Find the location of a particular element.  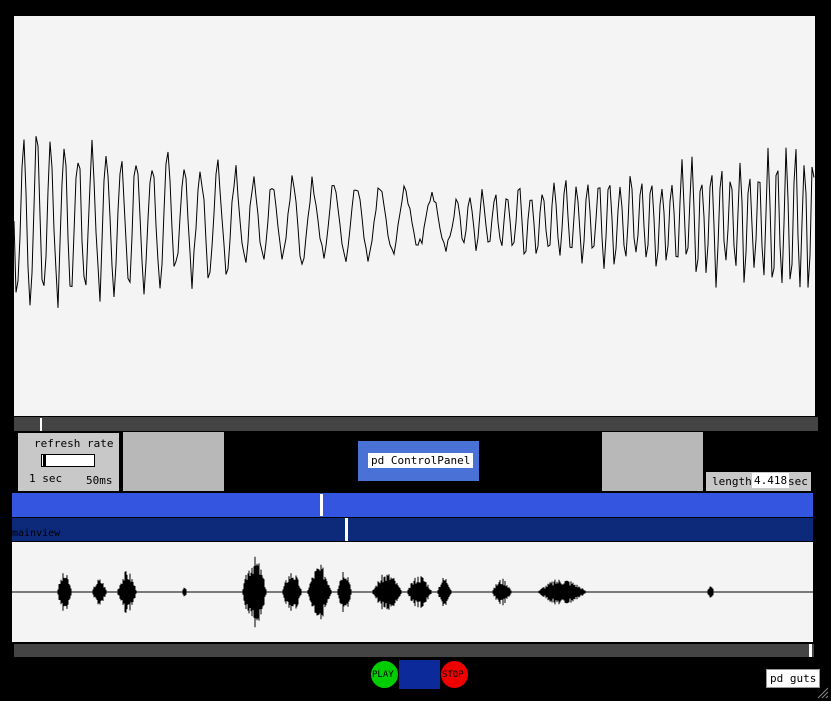

overview-scrollbar is located at coordinates (414, 650).